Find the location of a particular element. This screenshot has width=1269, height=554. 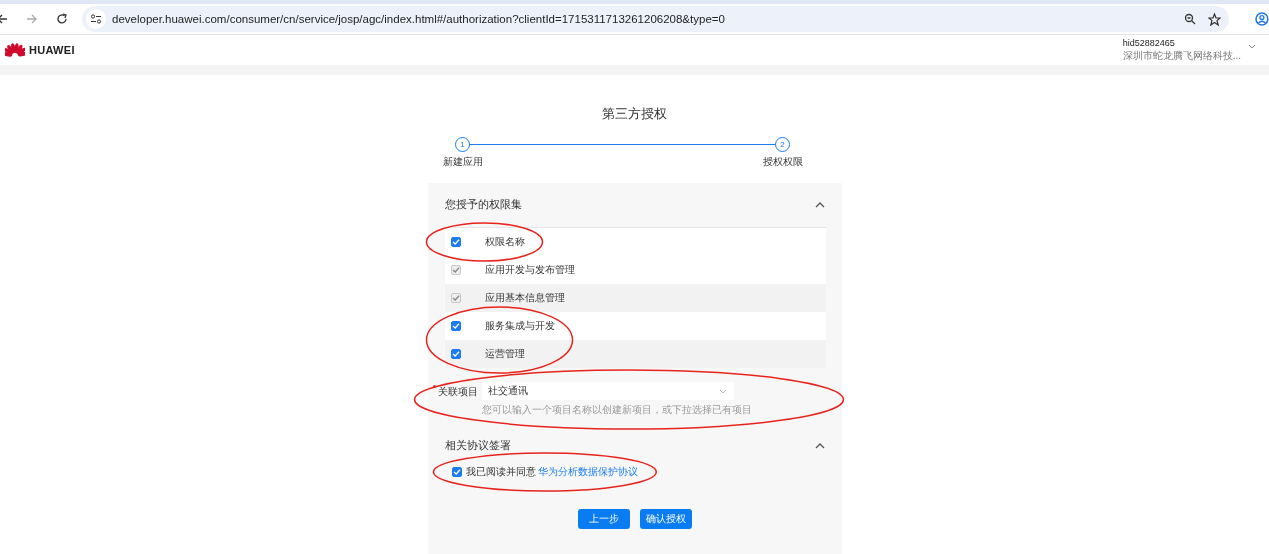

agreement-text: 我已阅读并同意 华为分析数据保护协议 is located at coordinates (552, 472).